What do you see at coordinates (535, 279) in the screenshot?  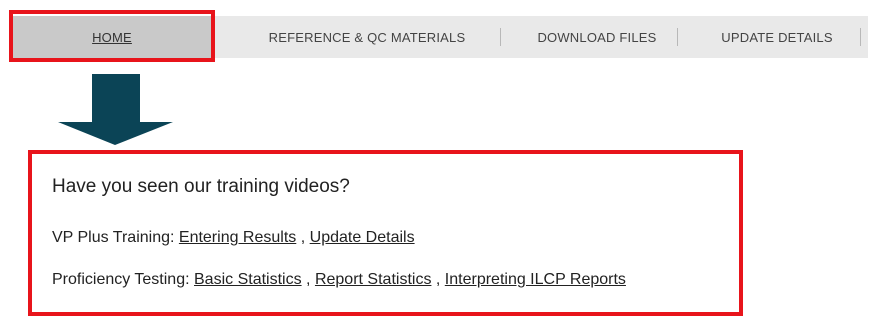 I see `interpreting-ilcp-reports-link: Interpreting ILCP Reports` at bounding box center [535, 279].